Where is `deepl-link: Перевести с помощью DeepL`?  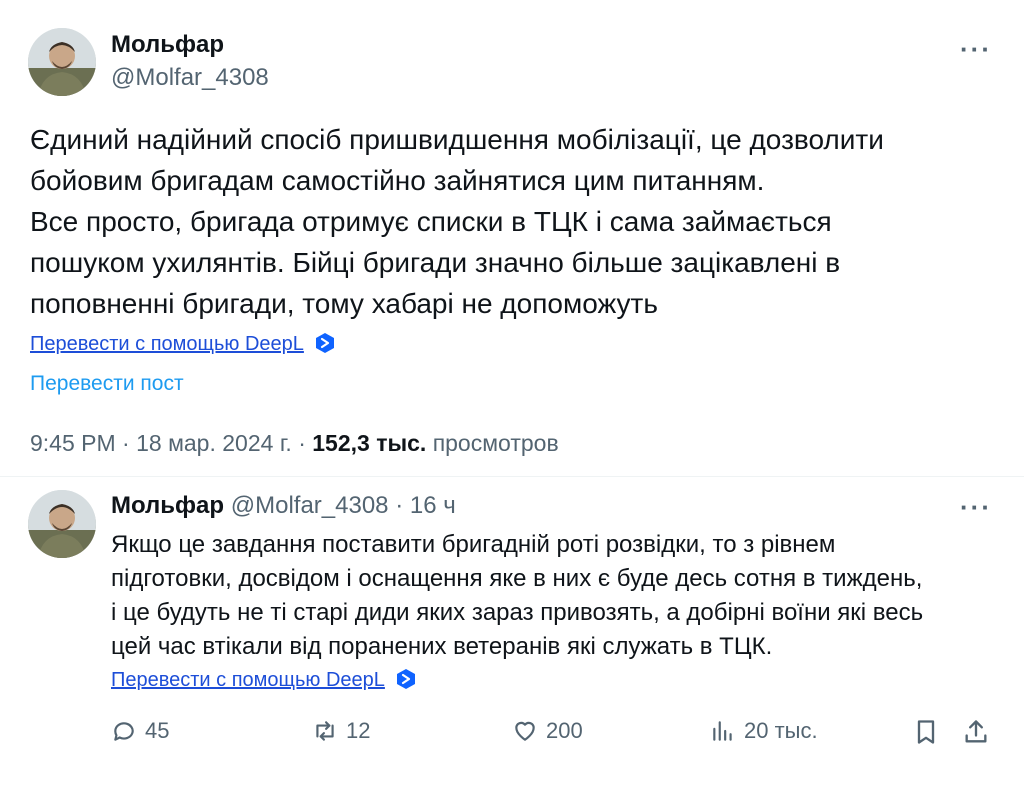 deepl-link: Перевести с помощью DeepL is located at coordinates (167, 344).